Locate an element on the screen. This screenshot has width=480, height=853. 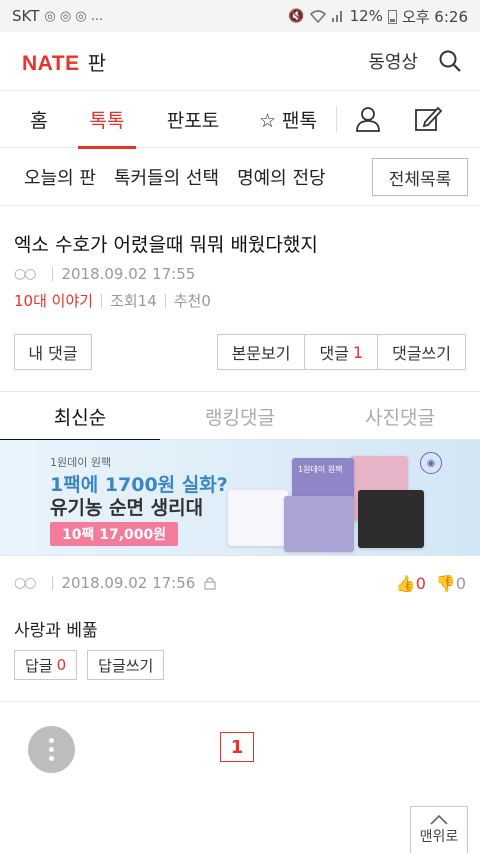
post-action-group: 본문보기 댓글 1 댓글쓰기 is located at coordinates (341, 352).